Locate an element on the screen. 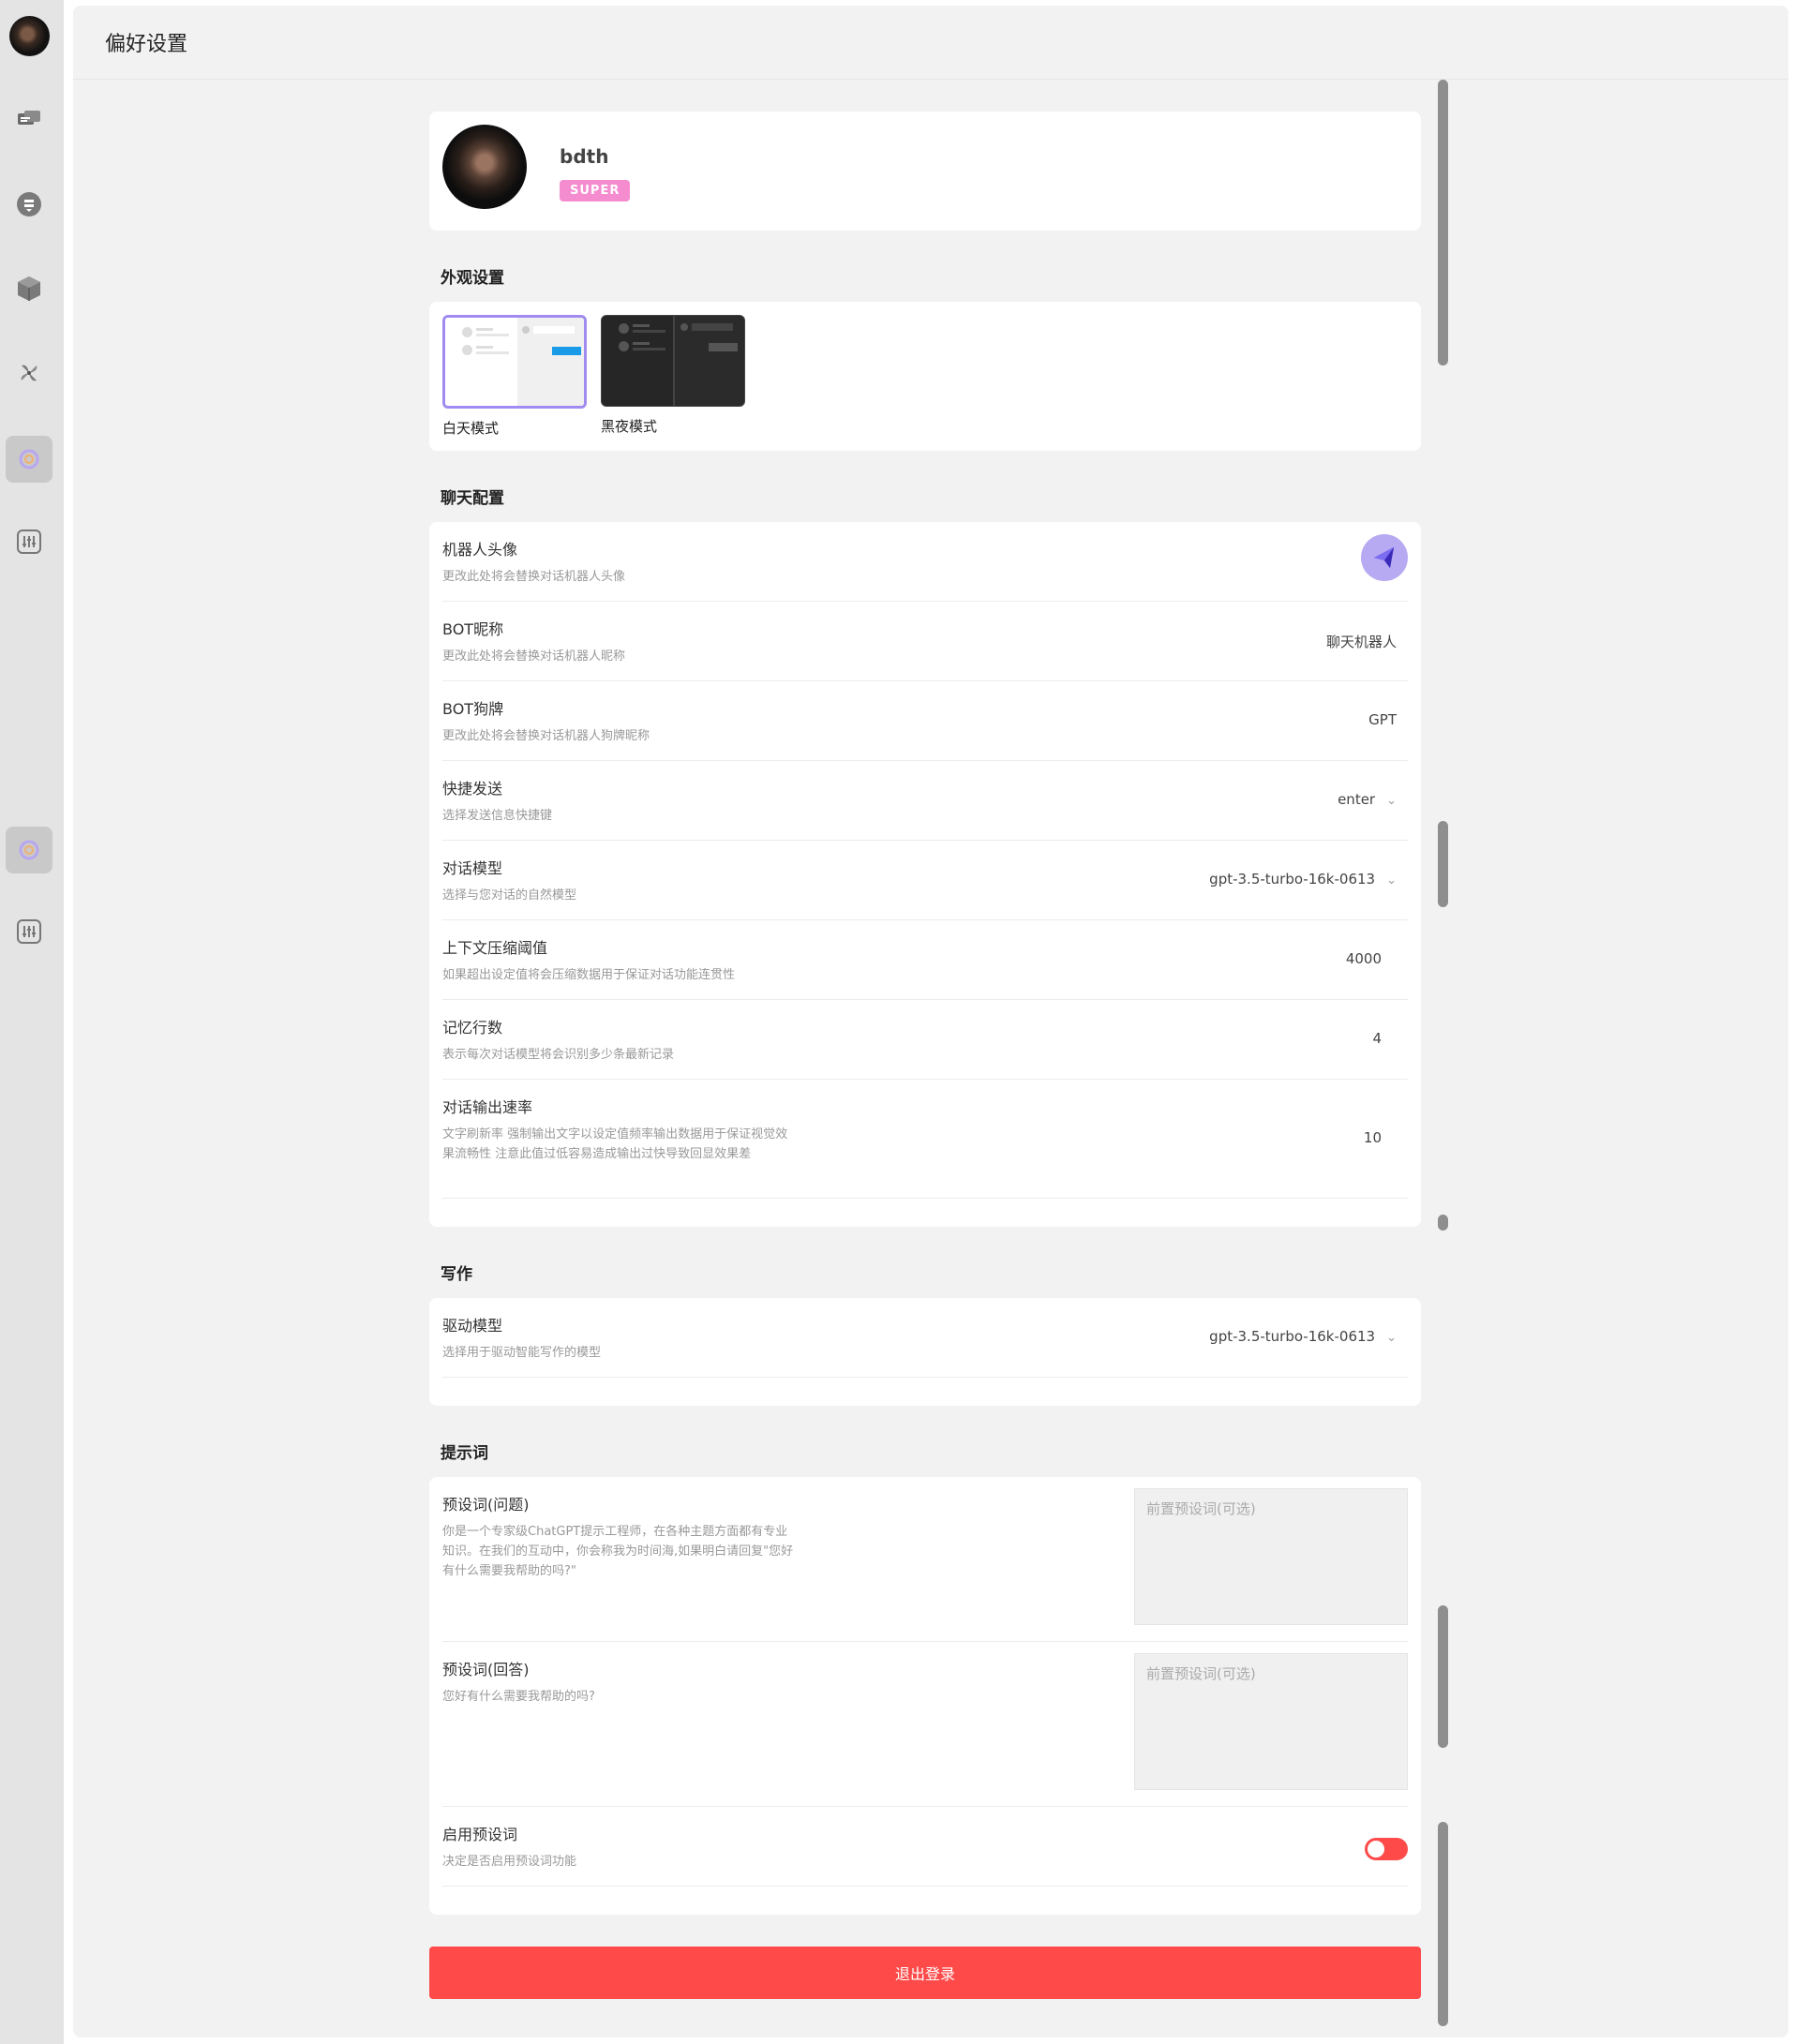 This screenshot has width=1794, height=2044. preset-question-textarea: 前置预设词(可选) is located at coordinates (1271, 1556).